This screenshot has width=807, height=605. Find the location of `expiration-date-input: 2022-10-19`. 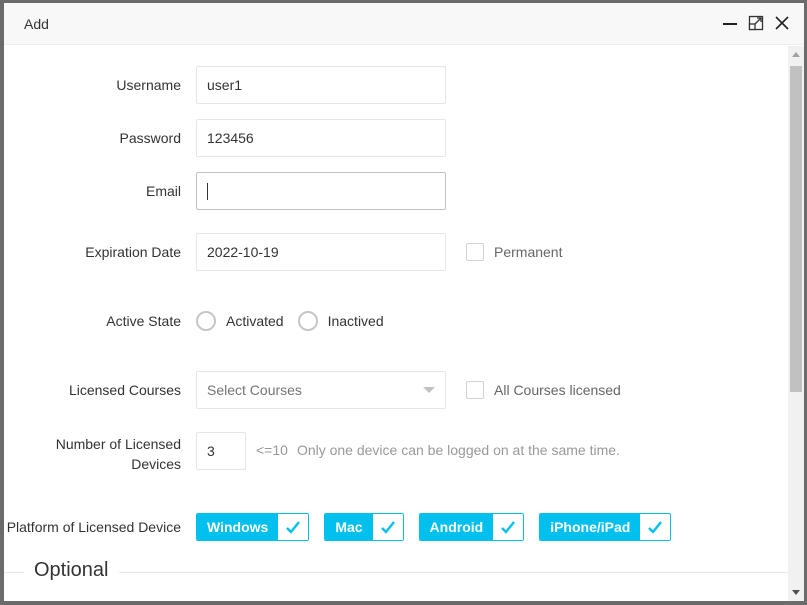

expiration-date-input: 2022-10-19 is located at coordinates (321, 252).